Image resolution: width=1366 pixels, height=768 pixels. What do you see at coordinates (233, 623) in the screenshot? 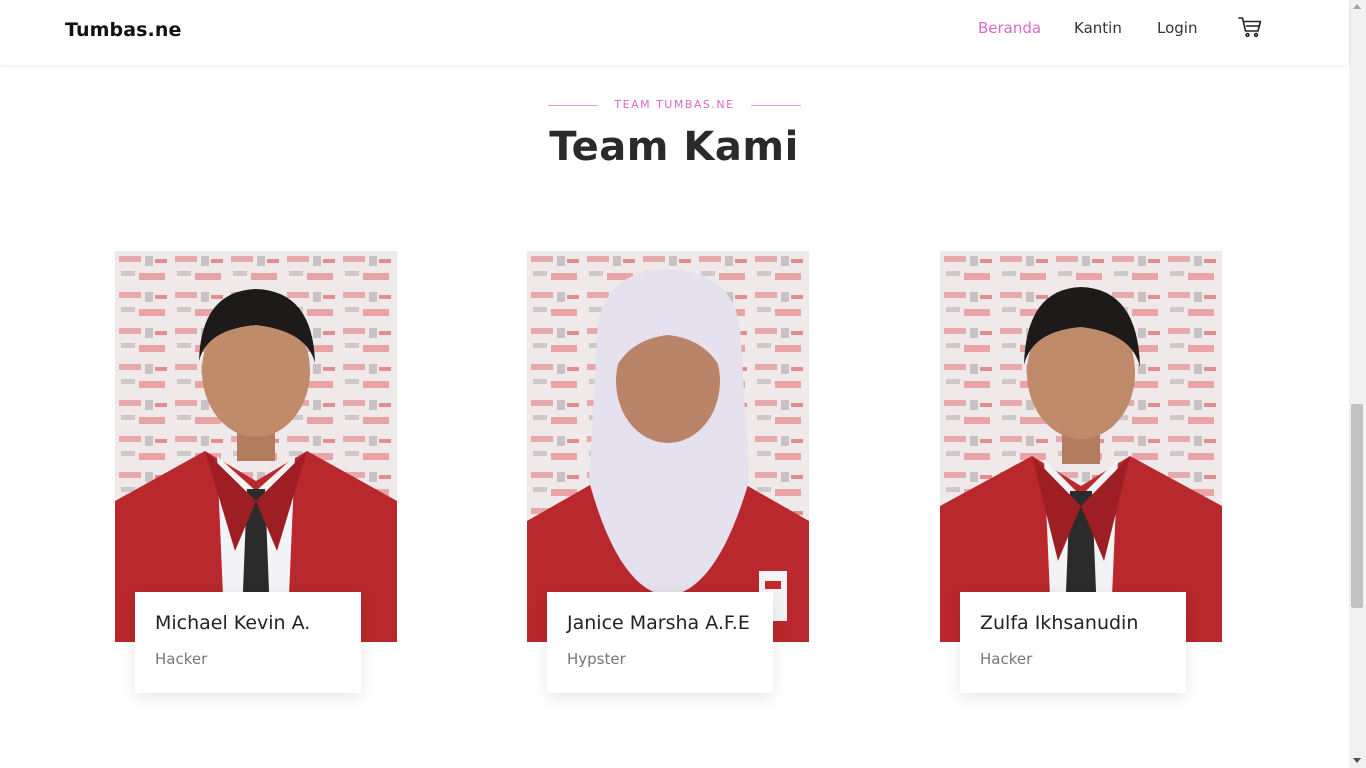
I see `member-name: Michael Kevin A.` at bounding box center [233, 623].